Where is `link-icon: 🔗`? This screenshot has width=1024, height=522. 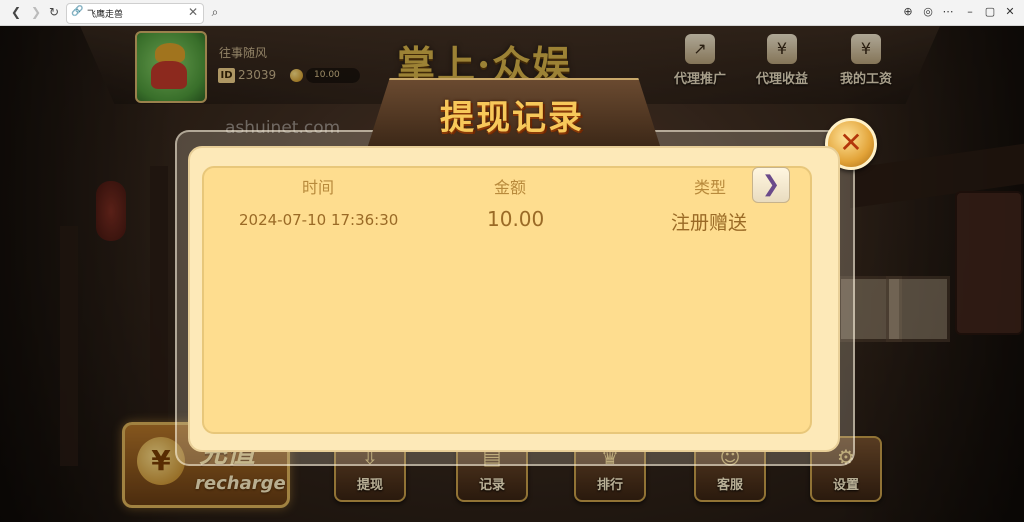 link-icon: 🔗 is located at coordinates (77, 11).